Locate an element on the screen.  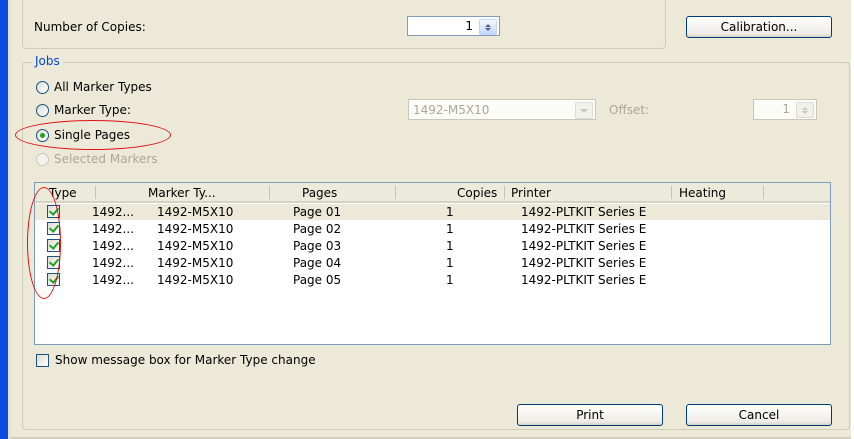
cancel-button: Cancel is located at coordinates (759, 415).